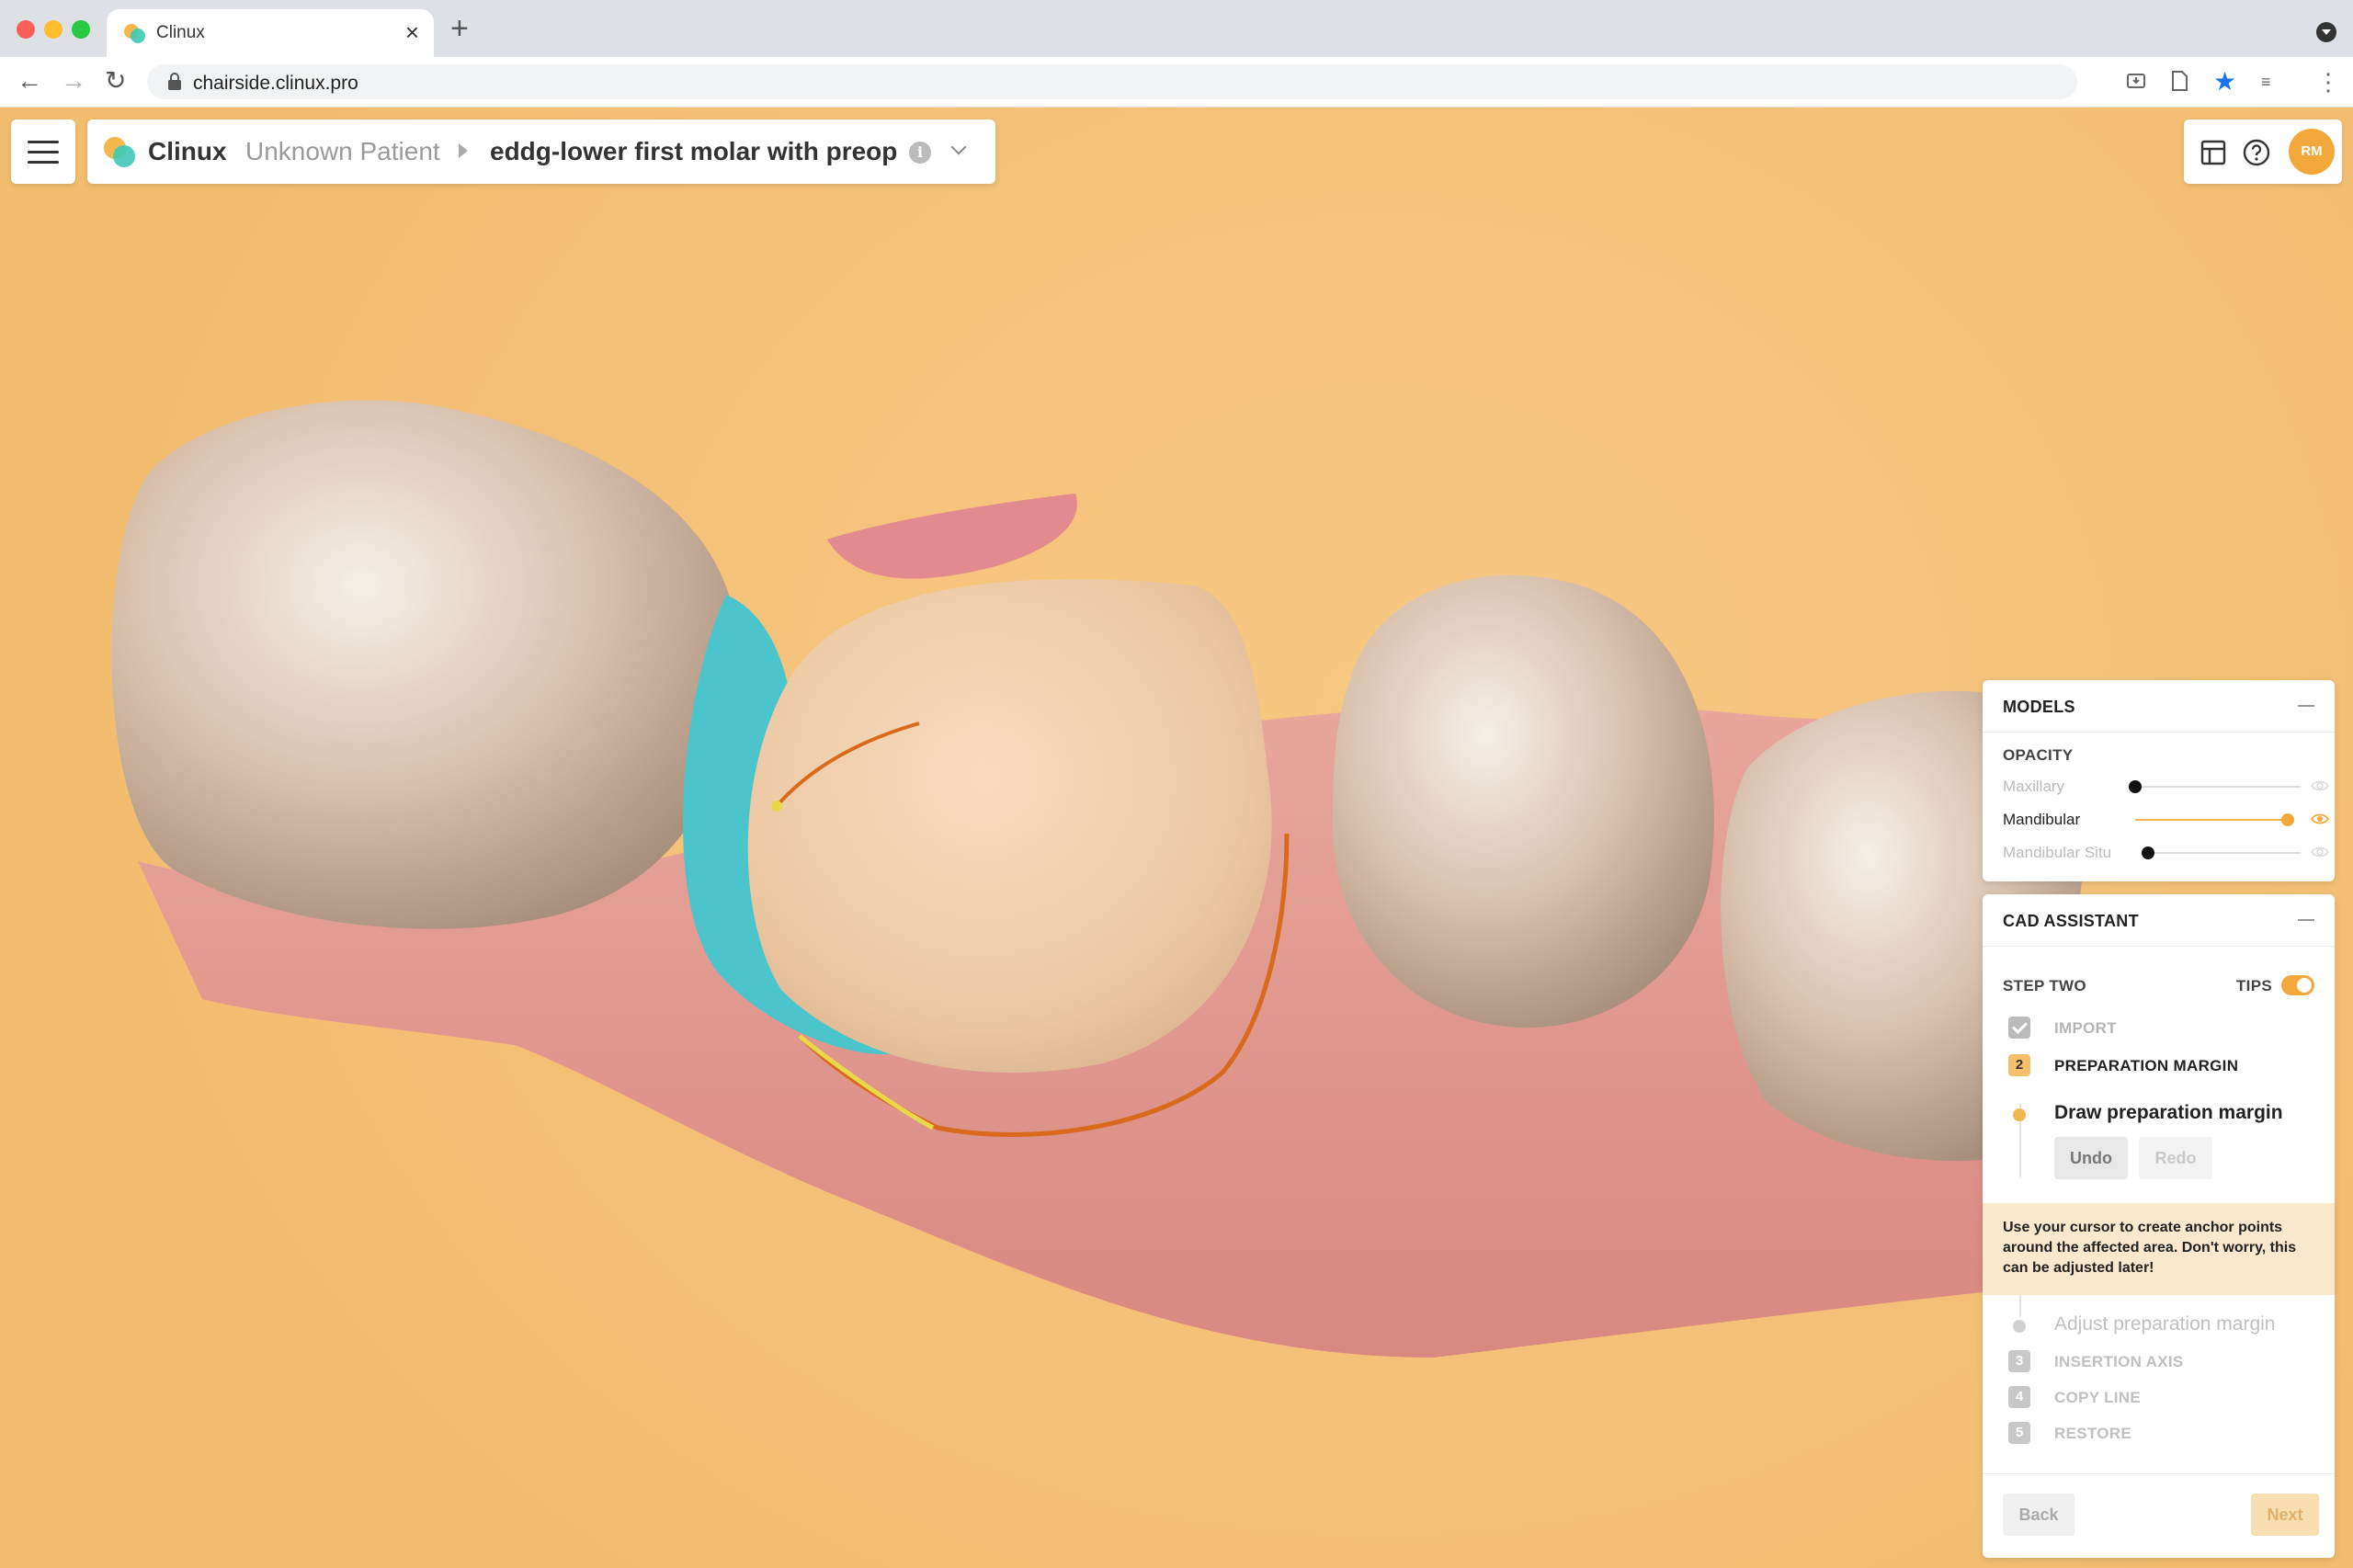 This screenshot has width=2353, height=1568. What do you see at coordinates (2071, 921) in the screenshot?
I see `cad-panel-title: CAD ASSISTANT` at bounding box center [2071, 921].